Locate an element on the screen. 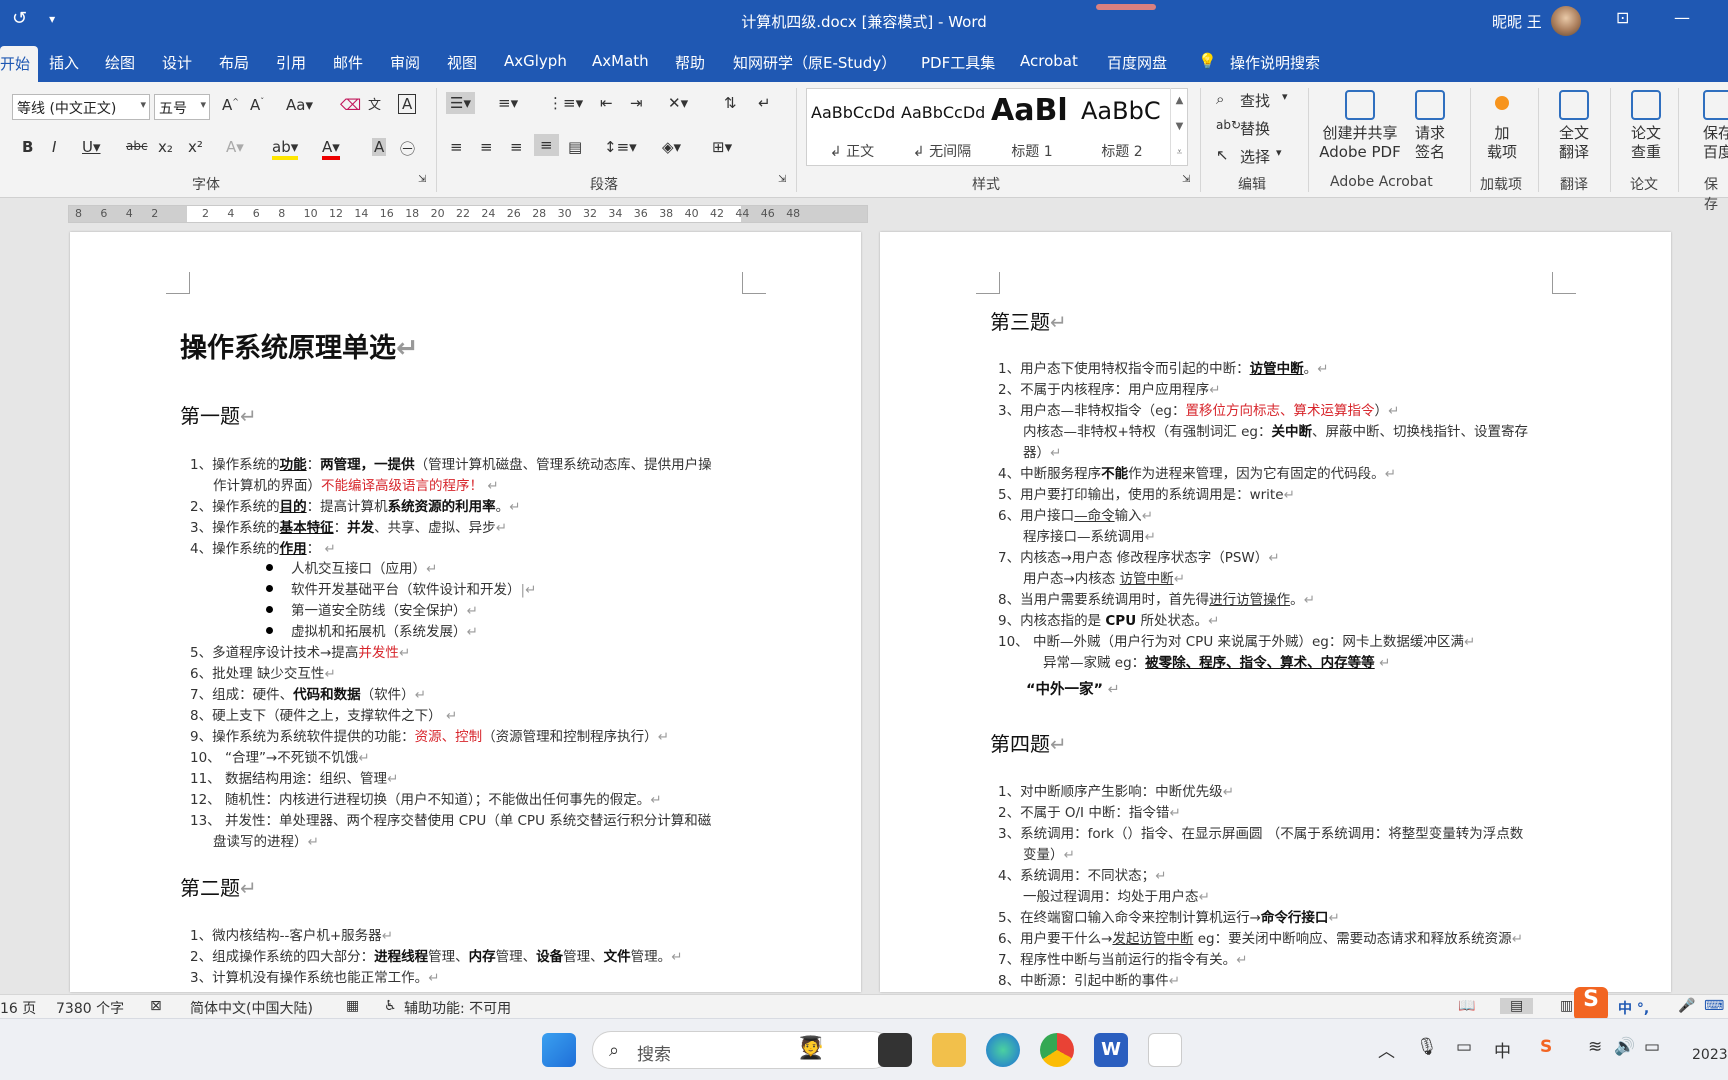 The image size is (1728, 1080). tab-home: 开始 is located at coordinates (19, 64).